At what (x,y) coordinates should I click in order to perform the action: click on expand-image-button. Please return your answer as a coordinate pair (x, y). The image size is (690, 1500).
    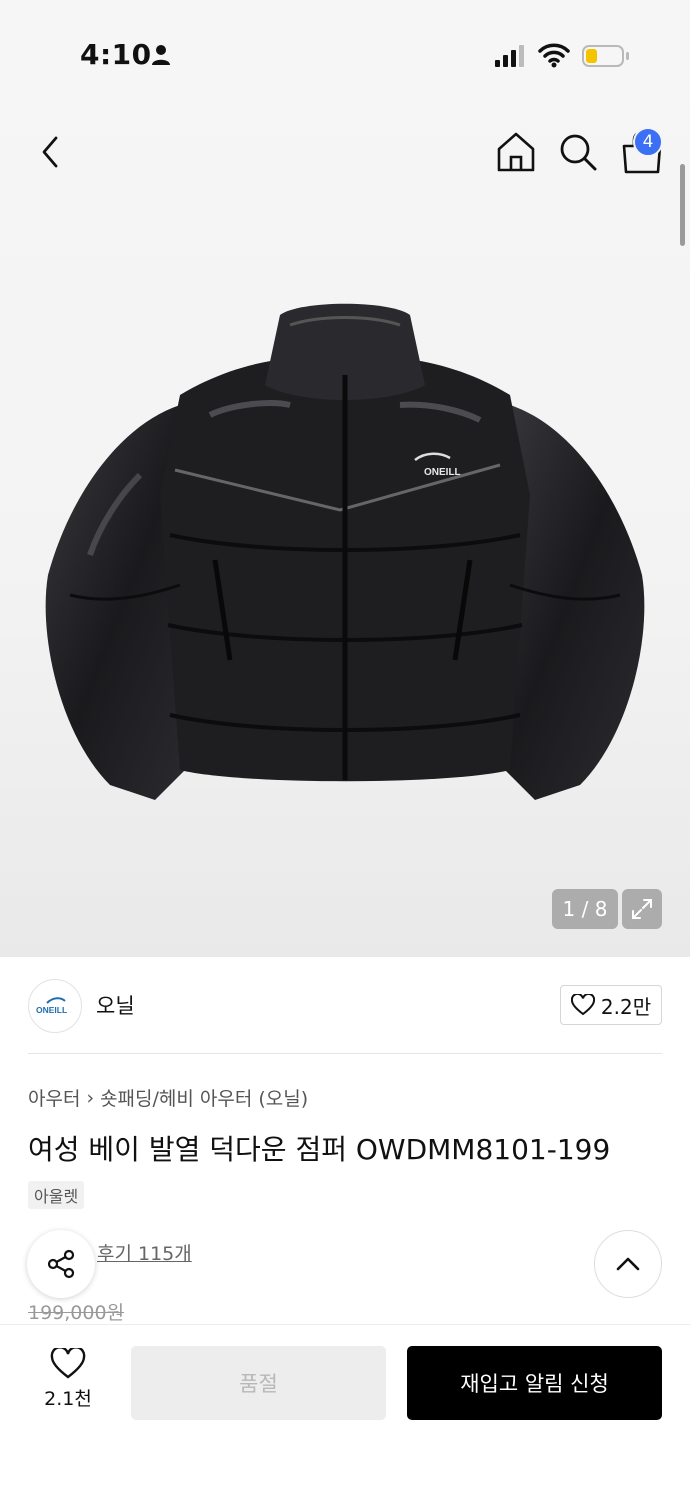
    Looking at the image, I should click on (642, 909).